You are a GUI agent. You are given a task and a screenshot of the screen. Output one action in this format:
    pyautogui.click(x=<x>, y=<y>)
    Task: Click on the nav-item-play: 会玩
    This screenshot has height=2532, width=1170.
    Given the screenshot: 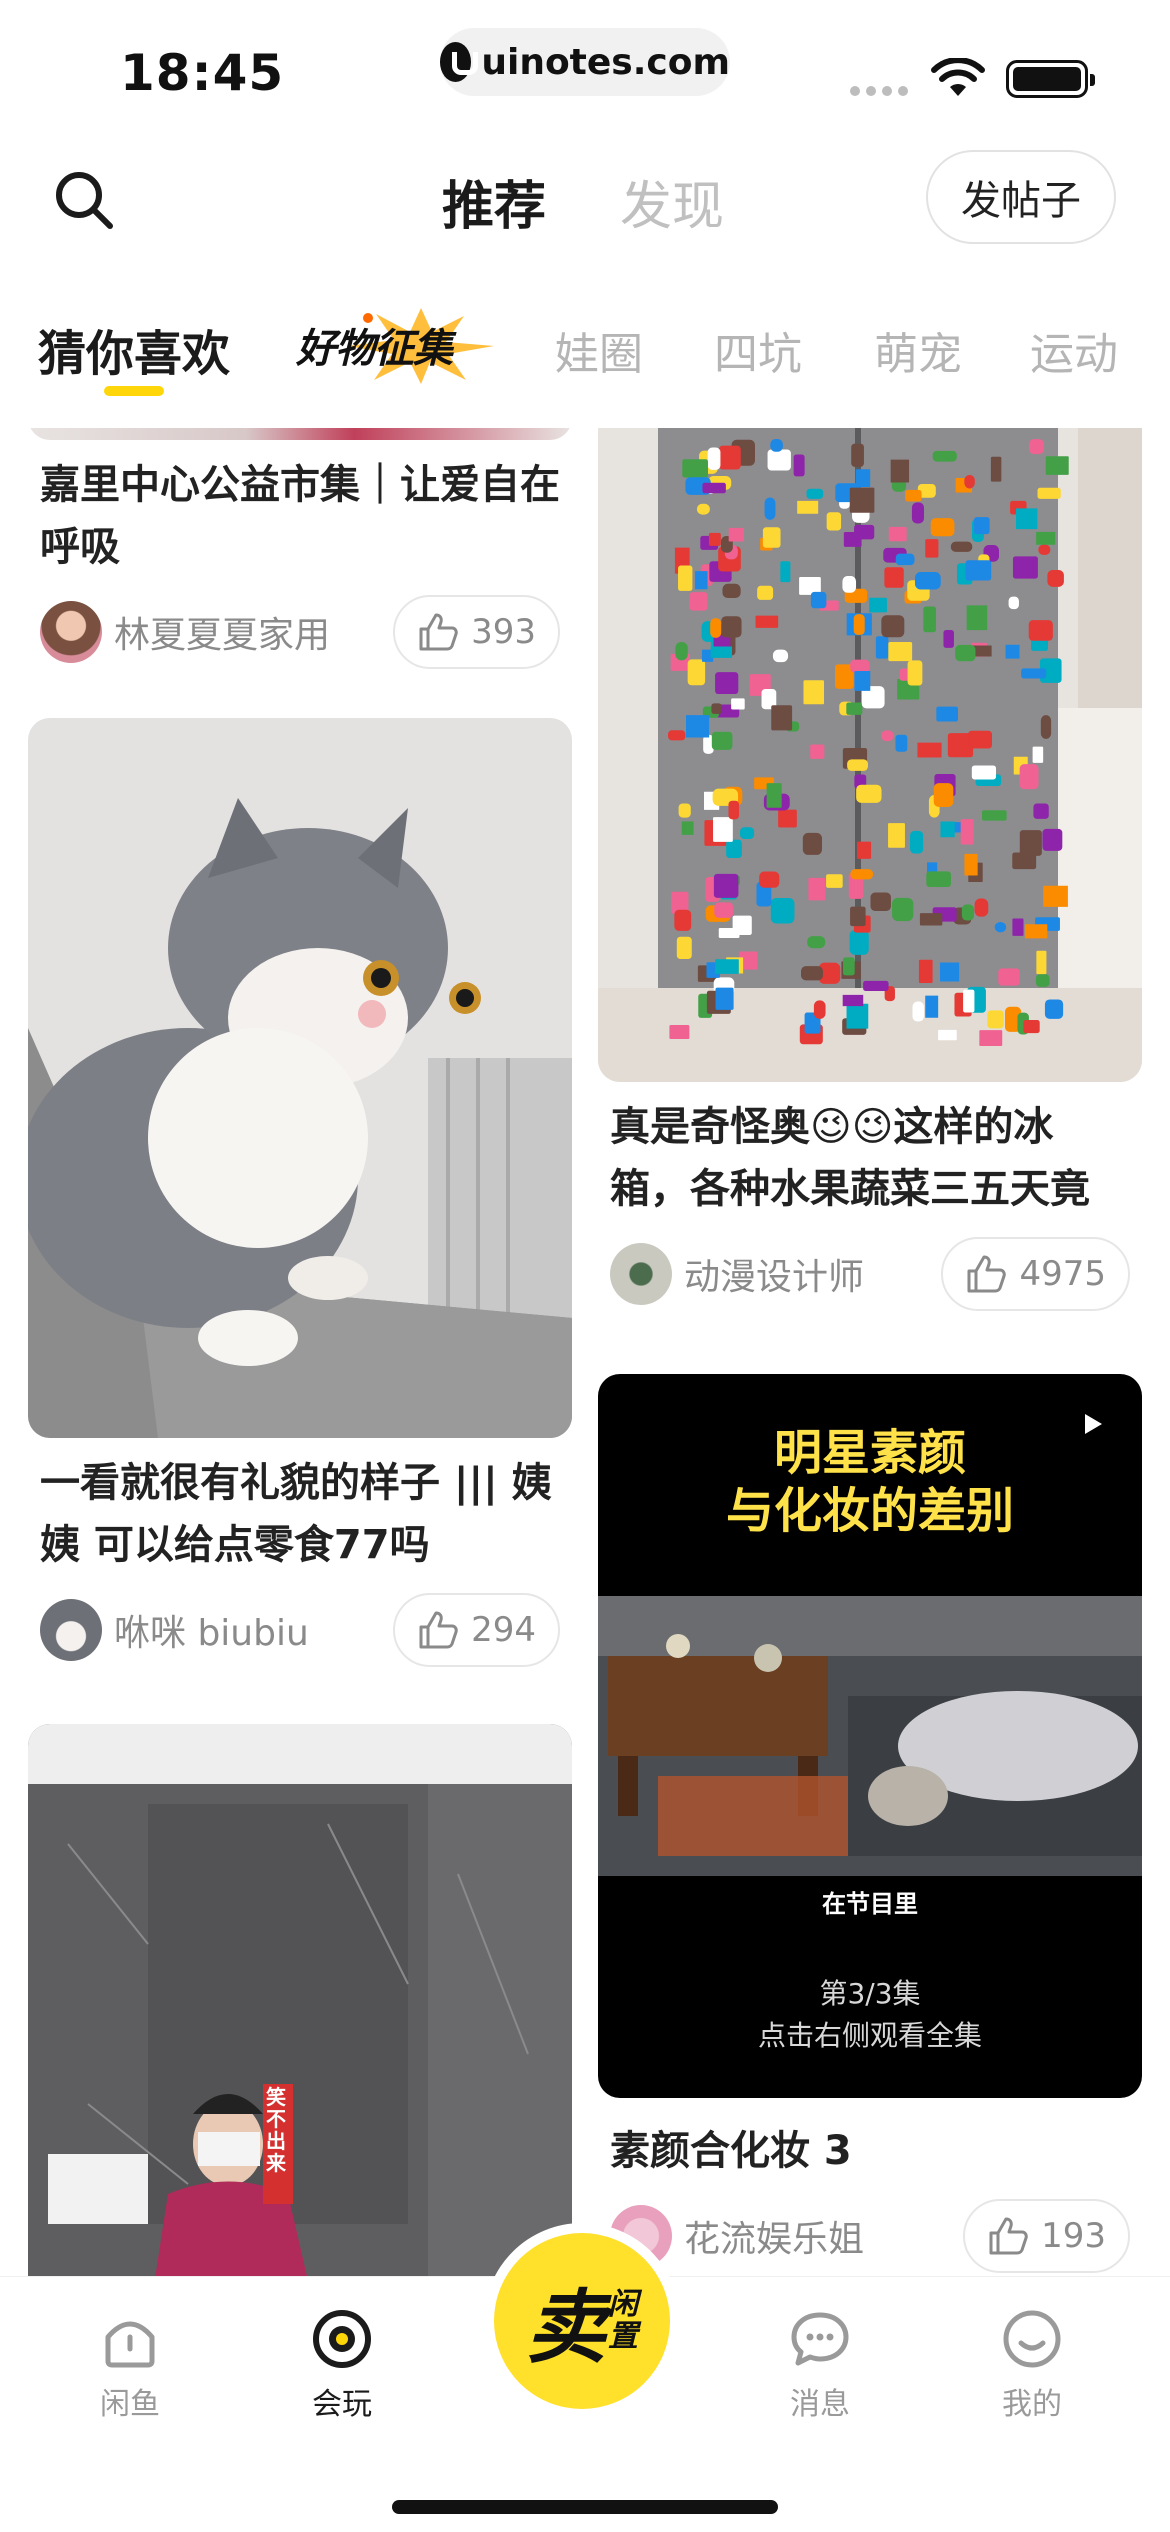 What is the action you would take?
    pyautogui.click(x=342, y=2365)
    